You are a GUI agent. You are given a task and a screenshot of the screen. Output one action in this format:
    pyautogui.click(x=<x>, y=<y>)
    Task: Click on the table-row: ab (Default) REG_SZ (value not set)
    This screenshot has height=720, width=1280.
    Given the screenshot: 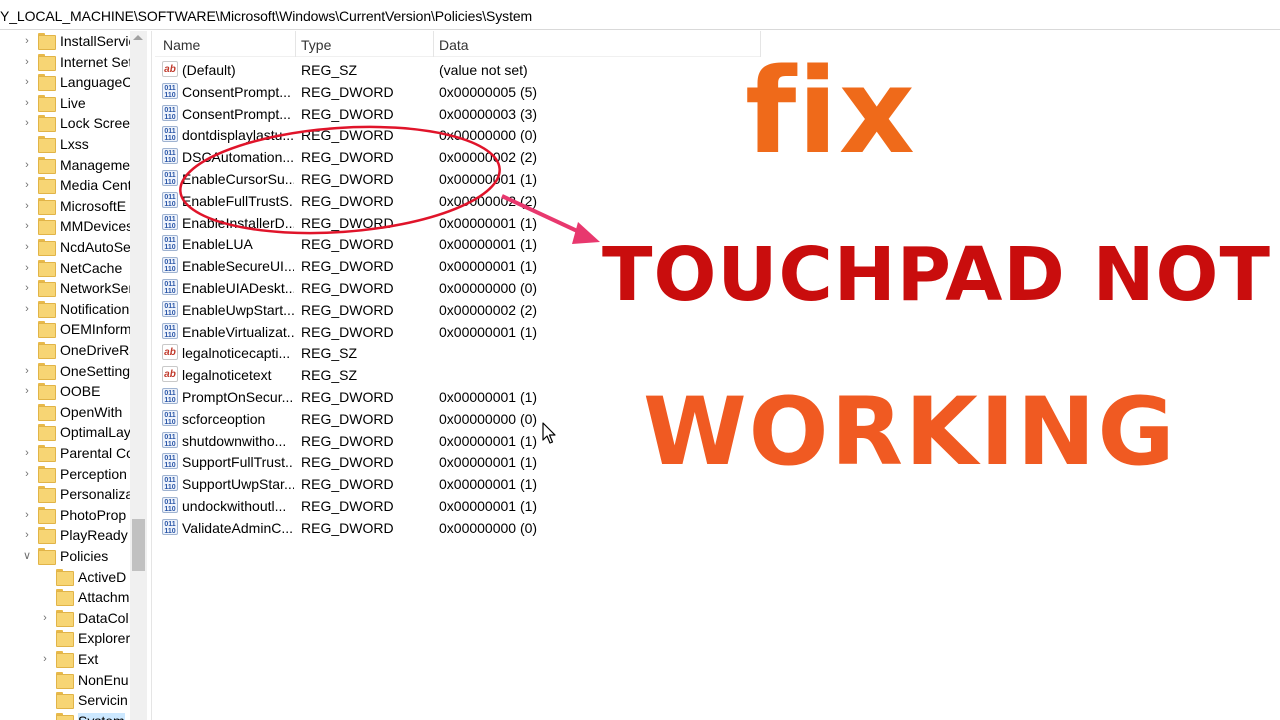 What is the action you would take?
    pyautogui.click(x=458, y=69)
    